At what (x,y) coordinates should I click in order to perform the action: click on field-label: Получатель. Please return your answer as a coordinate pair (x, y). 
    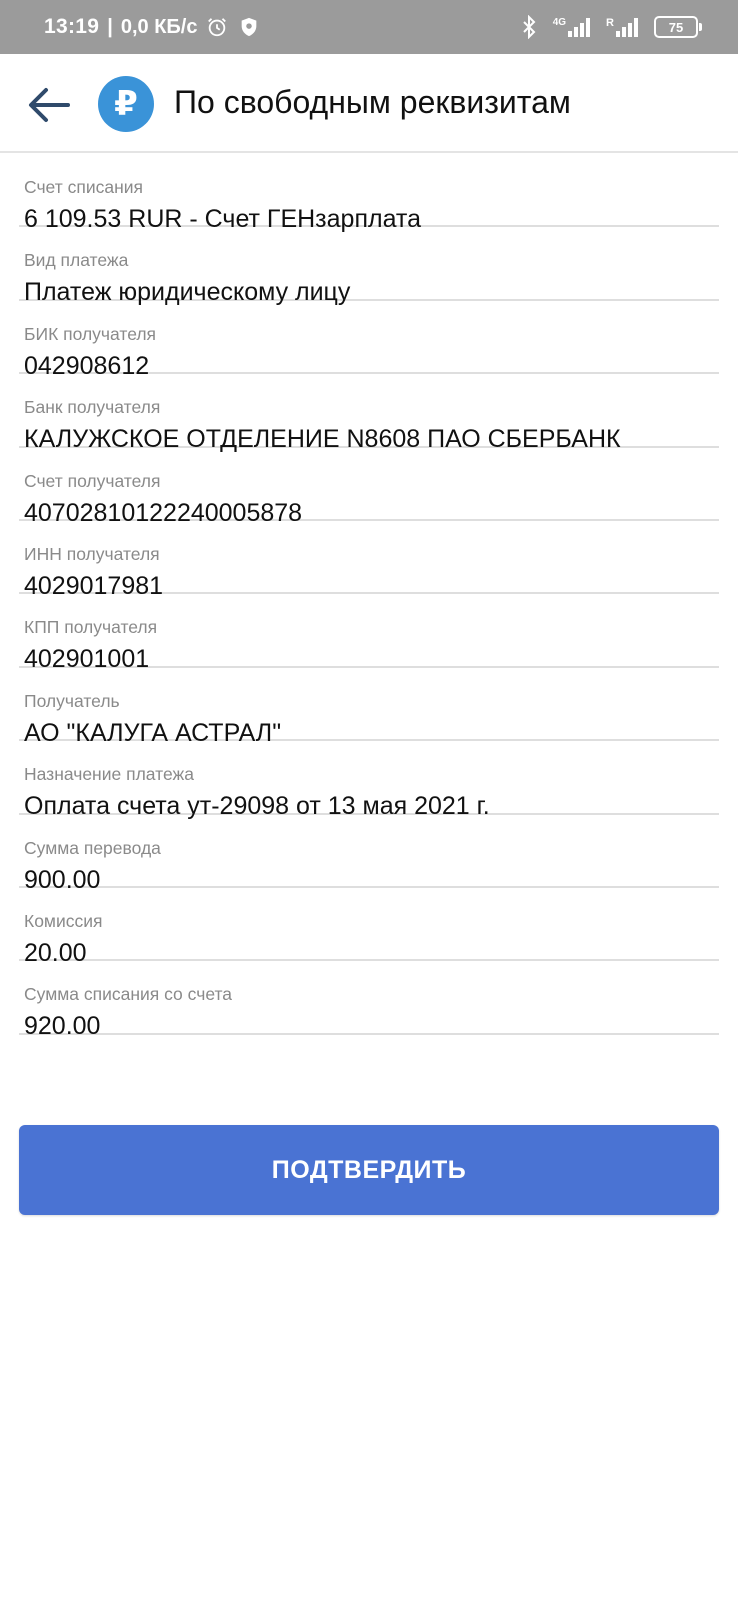
    Looking at the image, I should click on (72, 700).